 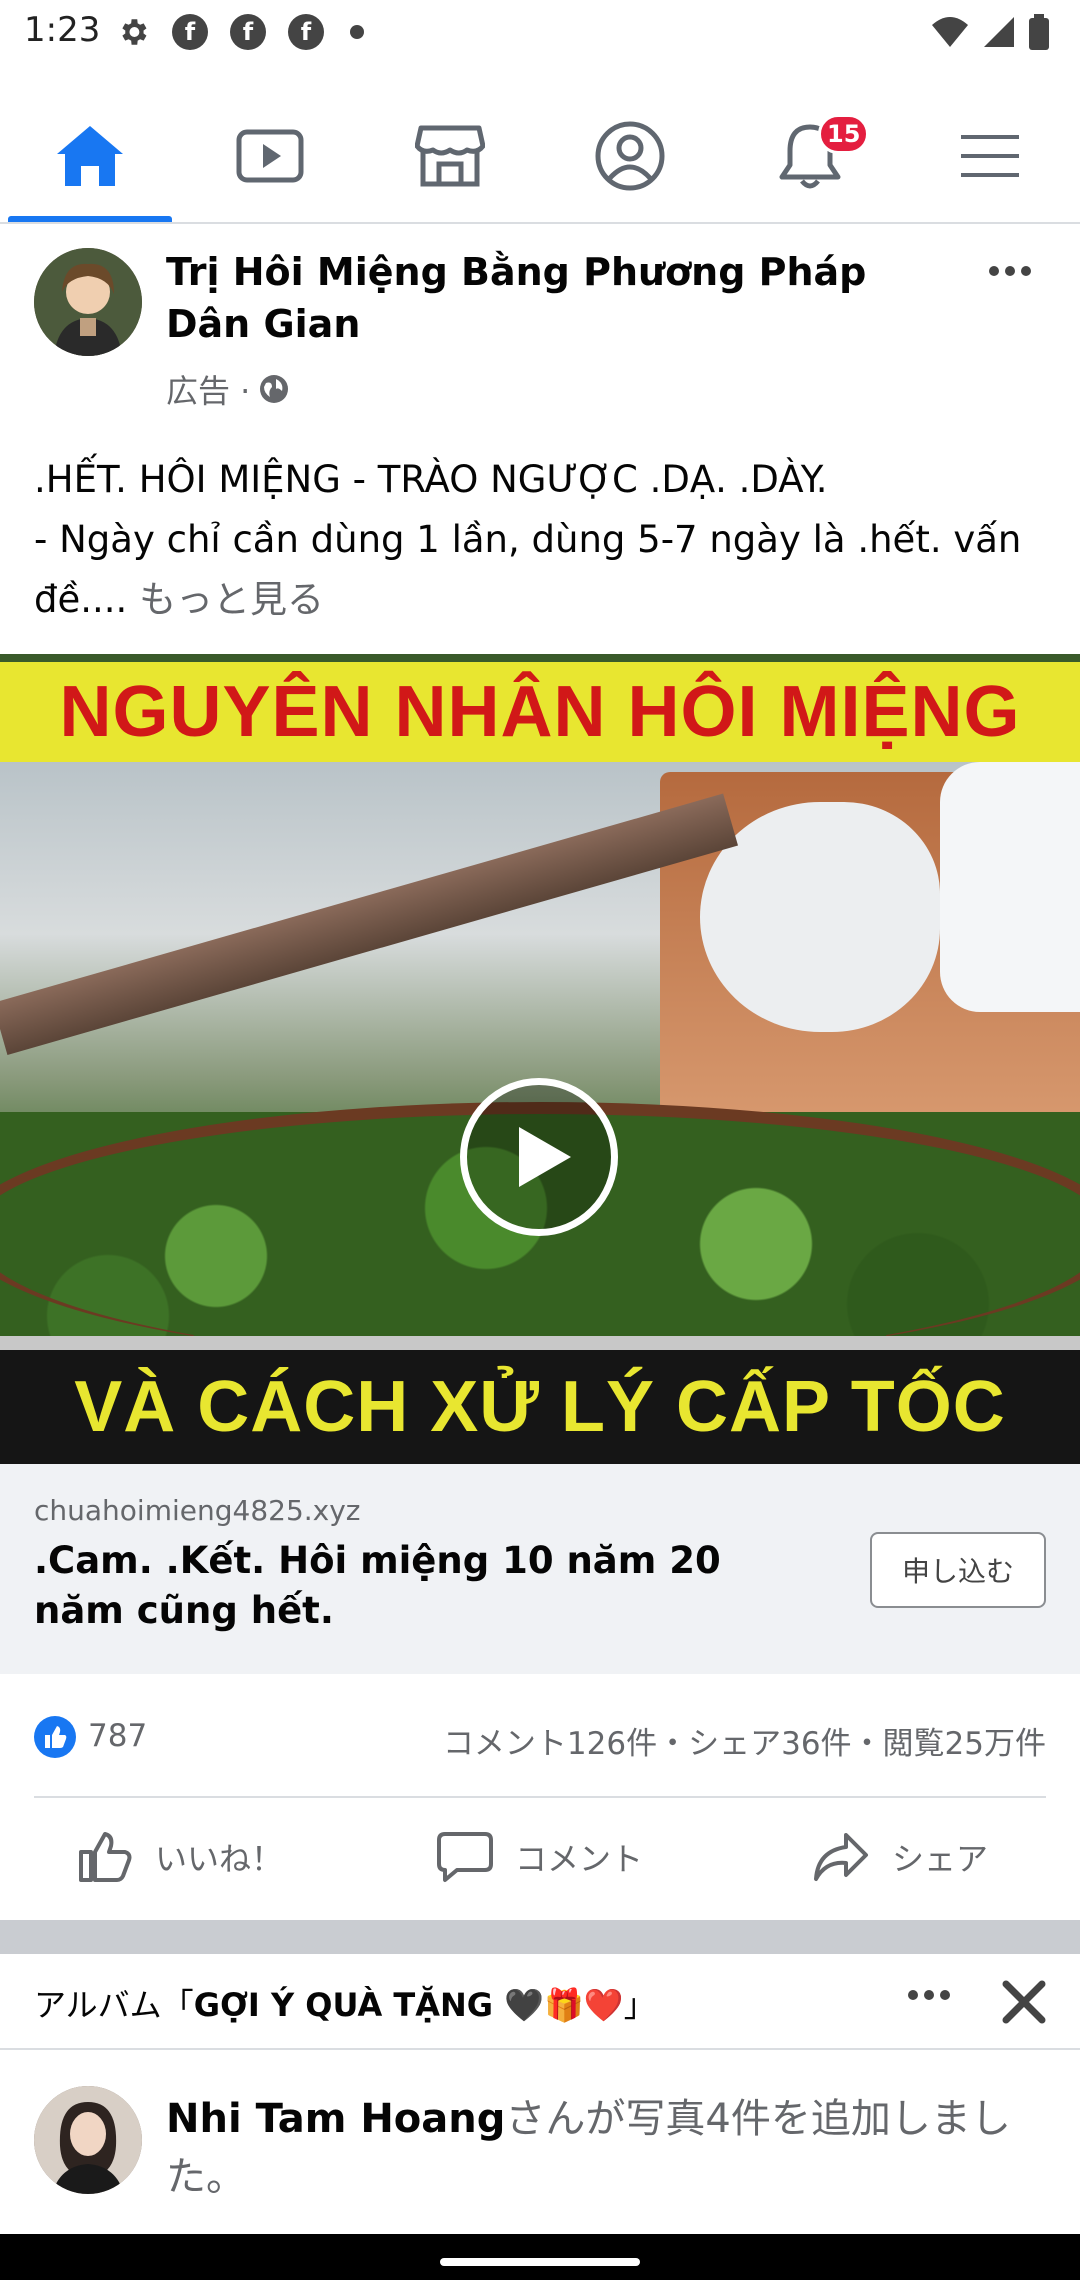 I want to click on home-gesture-handle, so click(x=540, y=2262).